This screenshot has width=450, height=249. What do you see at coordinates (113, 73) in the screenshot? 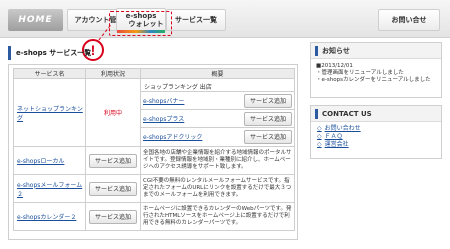
I see `column-header-status: 利用状況` at bounding box center [113, 73].